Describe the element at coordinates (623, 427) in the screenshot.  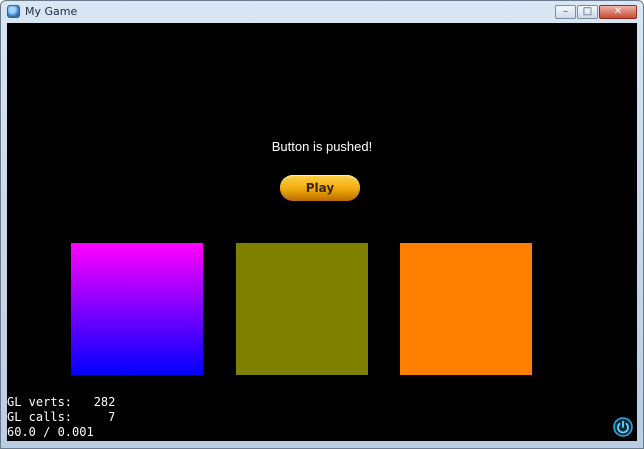
I see `power-icon` at that location.